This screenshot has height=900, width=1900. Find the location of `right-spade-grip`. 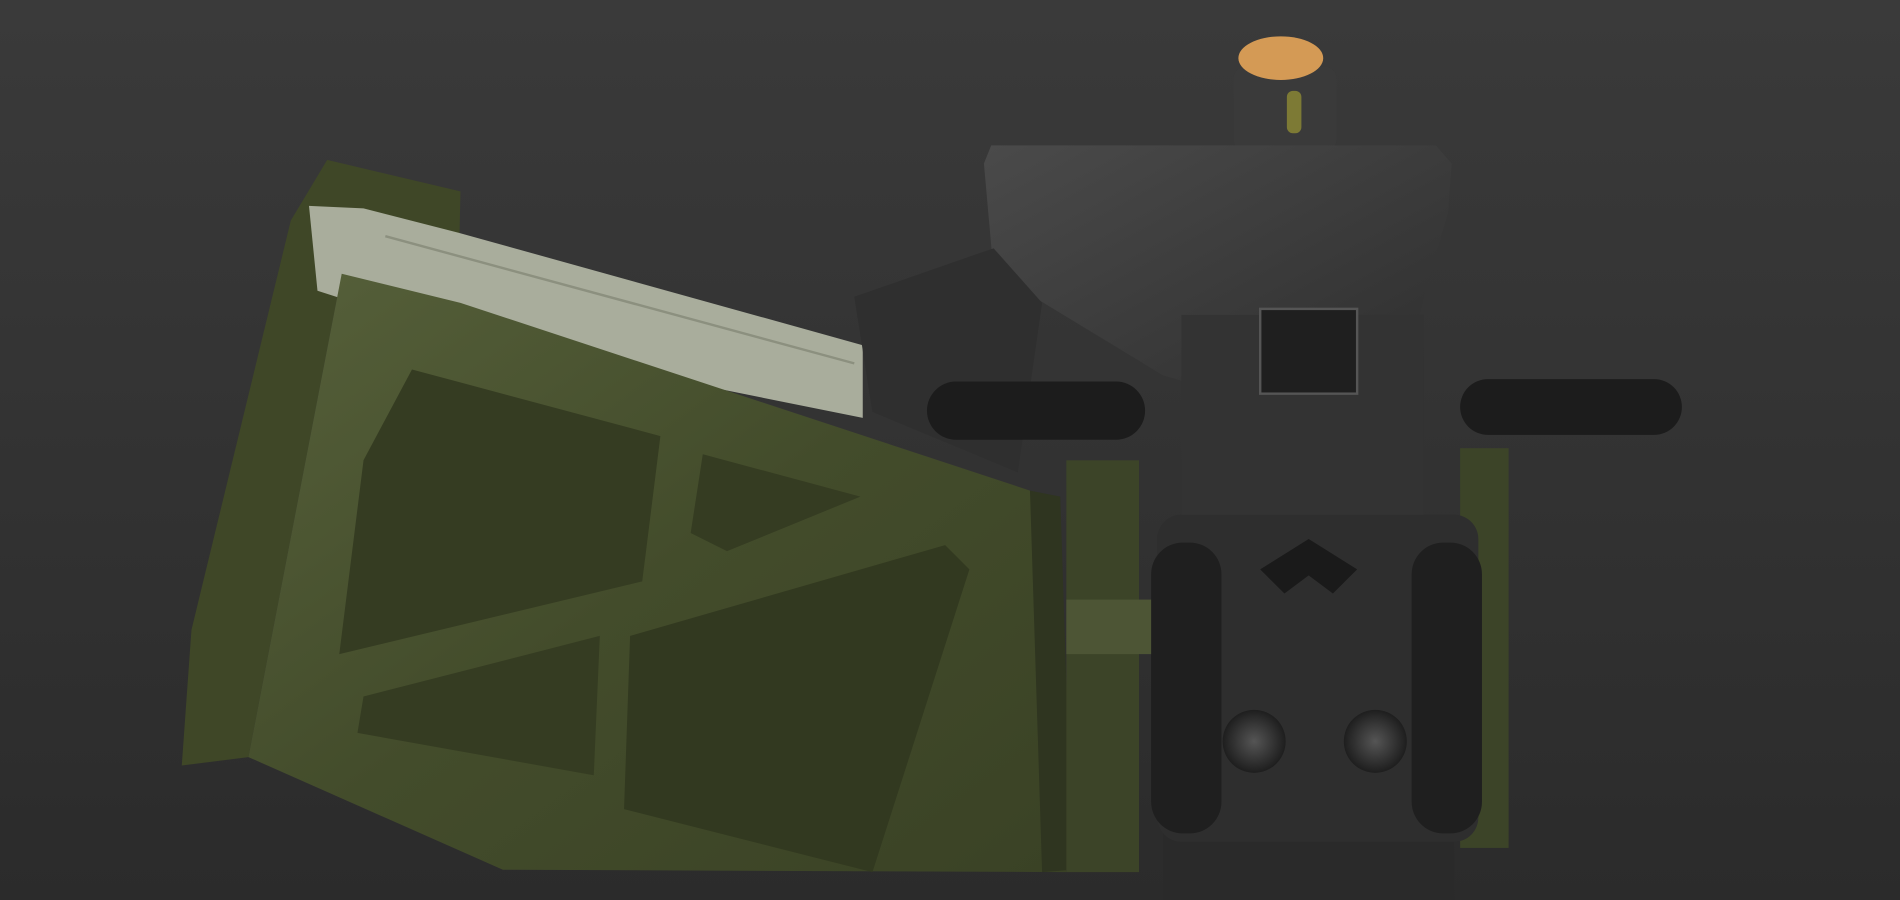

right-spade-grip is located at coordinates (1446, 688).